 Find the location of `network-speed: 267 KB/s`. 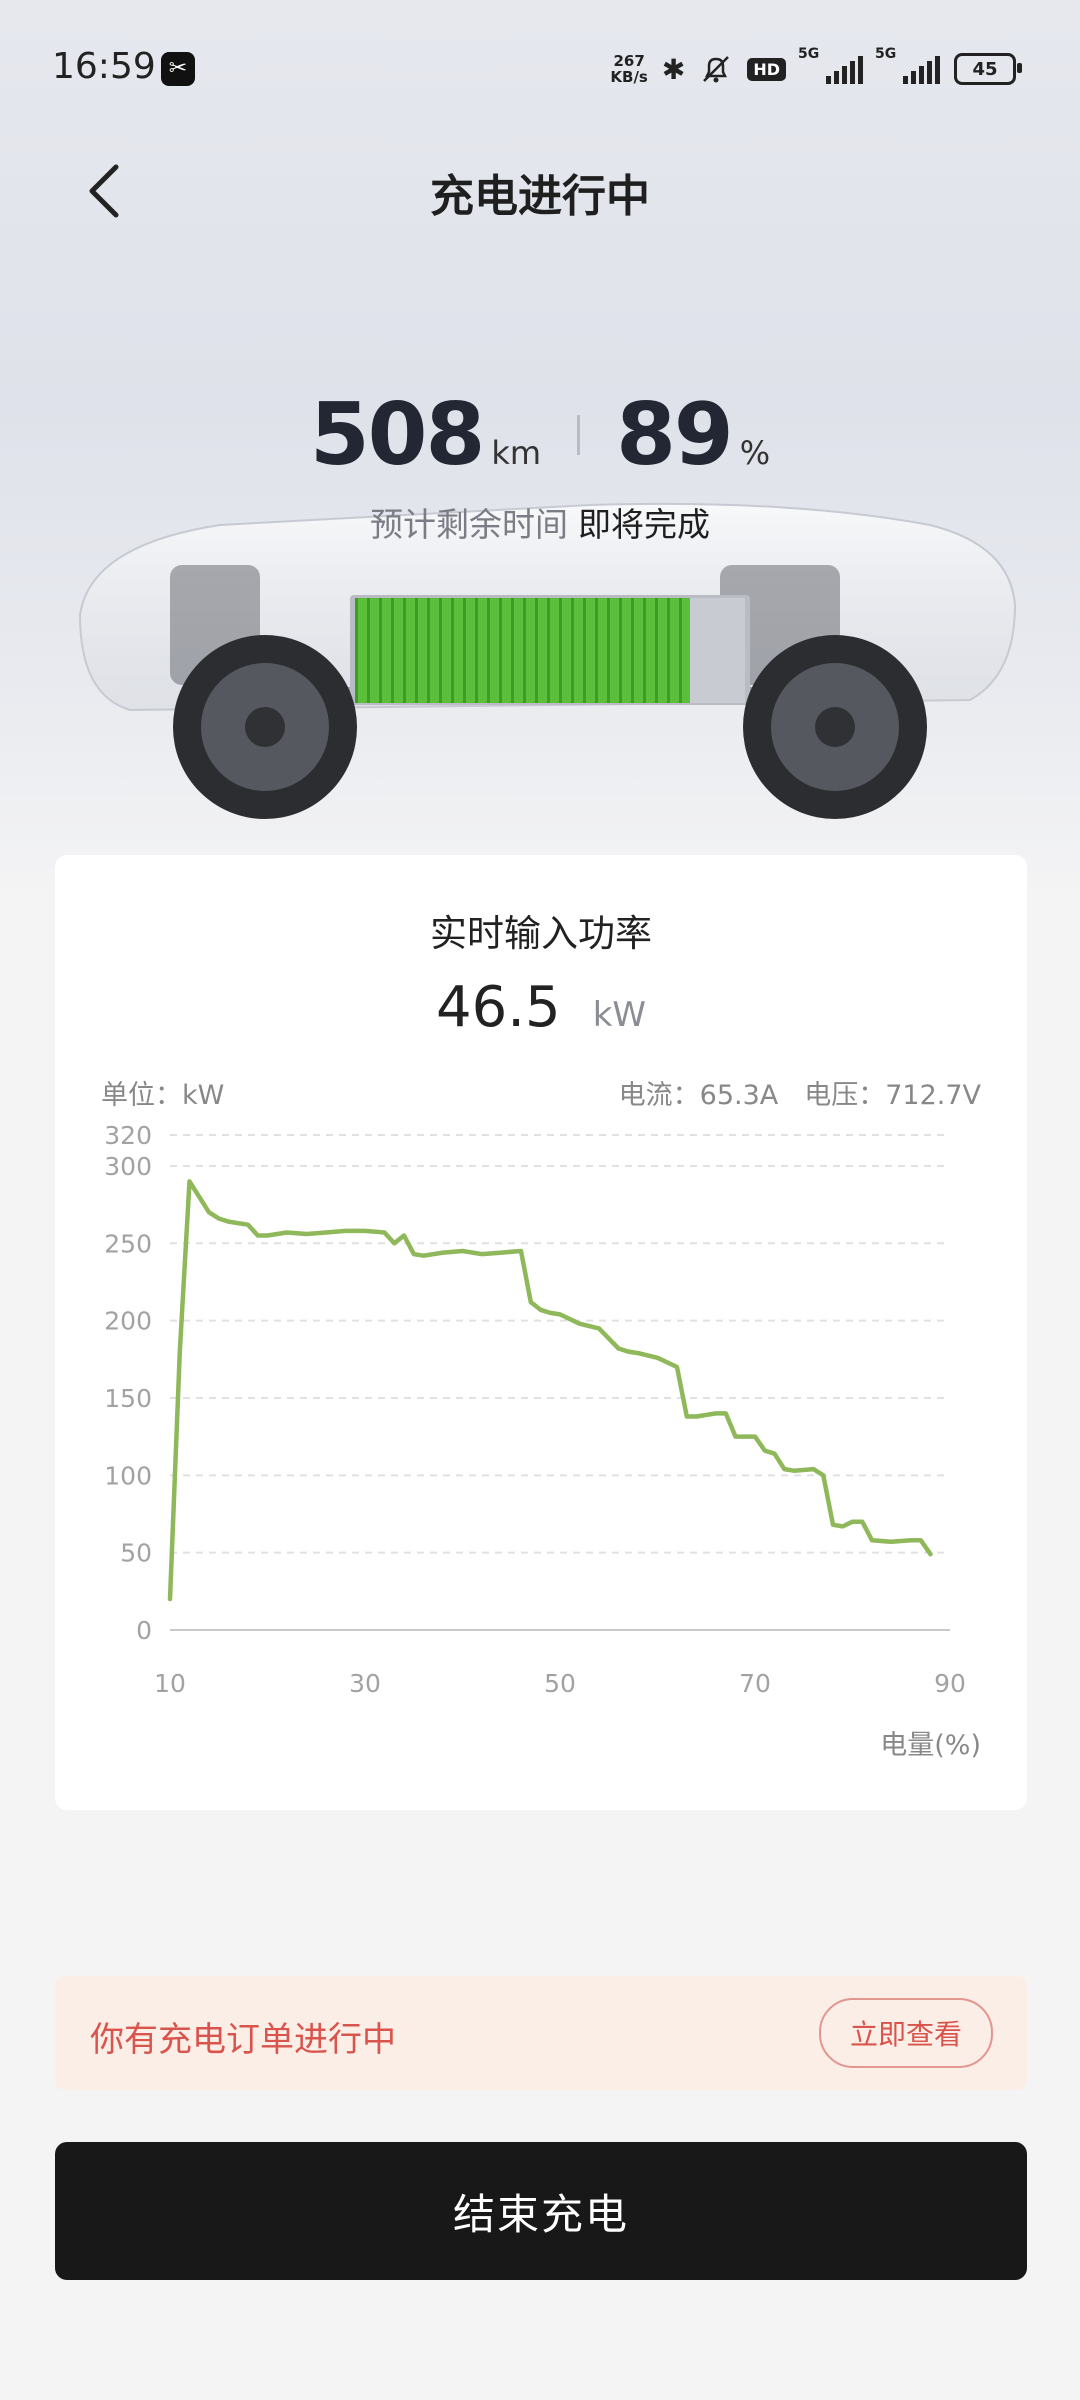

network-speed: 267 KB/s is located at coordinates (628, 69).